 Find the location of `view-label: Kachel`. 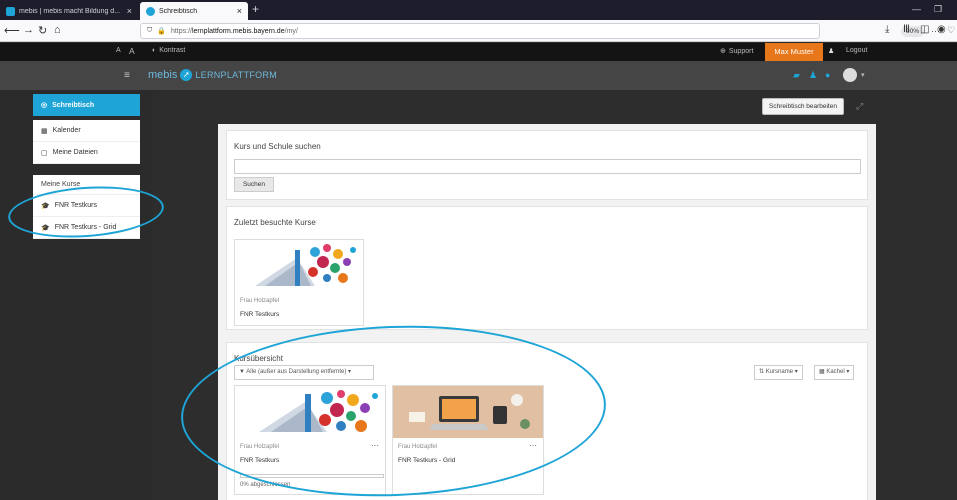

view-label: Kachel is located at coordinates (835, 372).